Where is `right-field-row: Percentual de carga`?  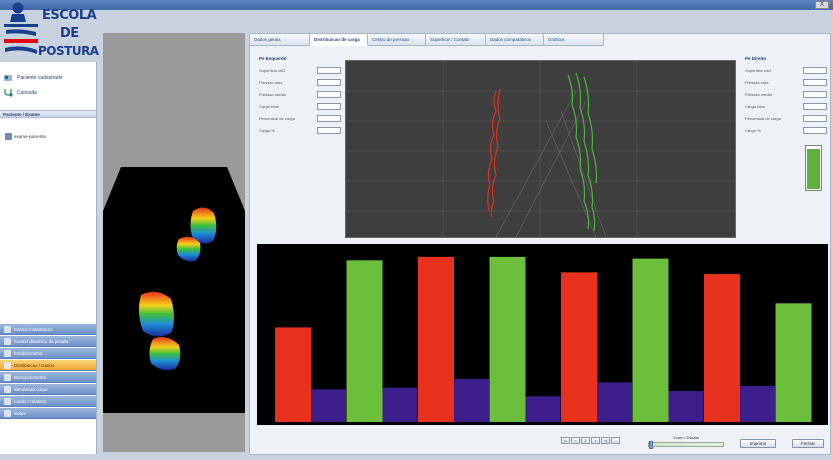 right-field-row: Percentual de carga is located at coordinates (786, 118).